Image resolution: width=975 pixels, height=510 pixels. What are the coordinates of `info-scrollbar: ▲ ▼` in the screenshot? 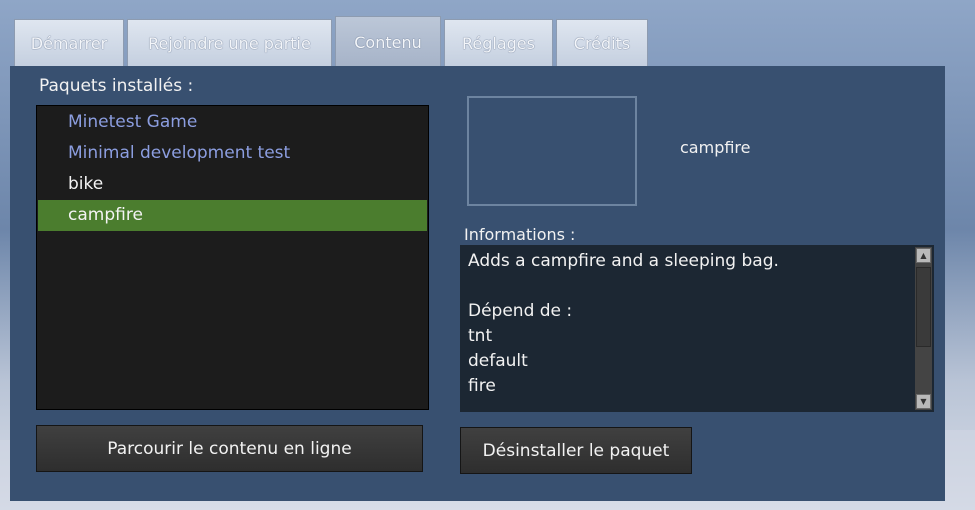 It's located at (923, 328).